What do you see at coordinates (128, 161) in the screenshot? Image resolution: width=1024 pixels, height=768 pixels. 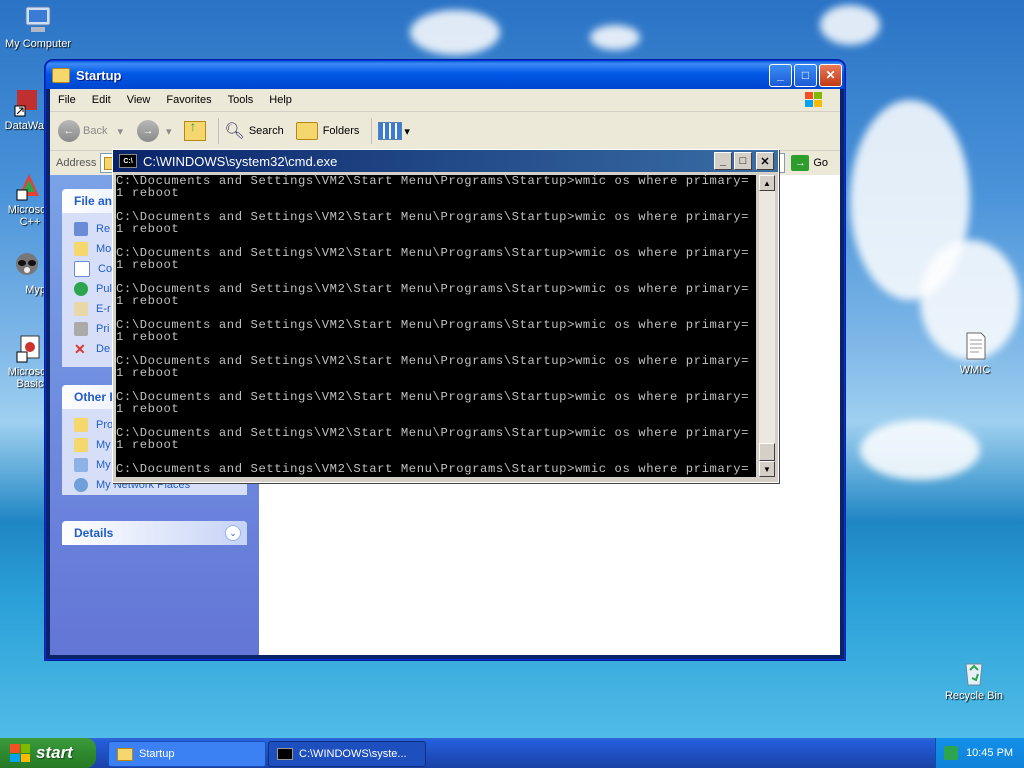 I see `console-icon: C:\` at bounding box center [128, 161].